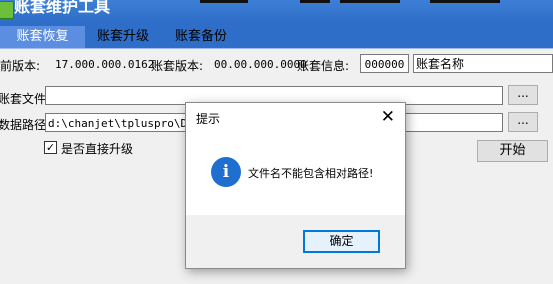 Image resolution: width=553 pixels, height=284 pixels. What do you see at coordinates (276, 11) in the screenshot?
I see `title-bar: 账套维护工具` at bounding box center [276, 11].